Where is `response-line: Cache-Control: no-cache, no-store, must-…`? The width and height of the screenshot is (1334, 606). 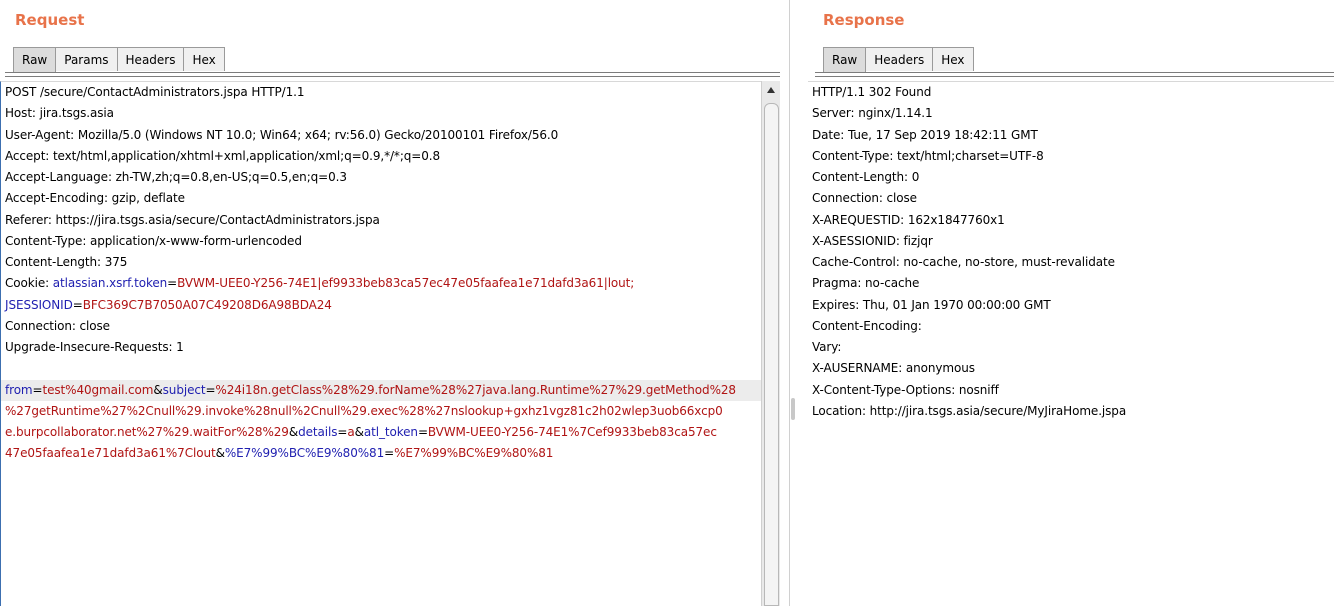
response-line: Cache-Control: no-cache, no-store, must-… is located at coordinates (963, 262).